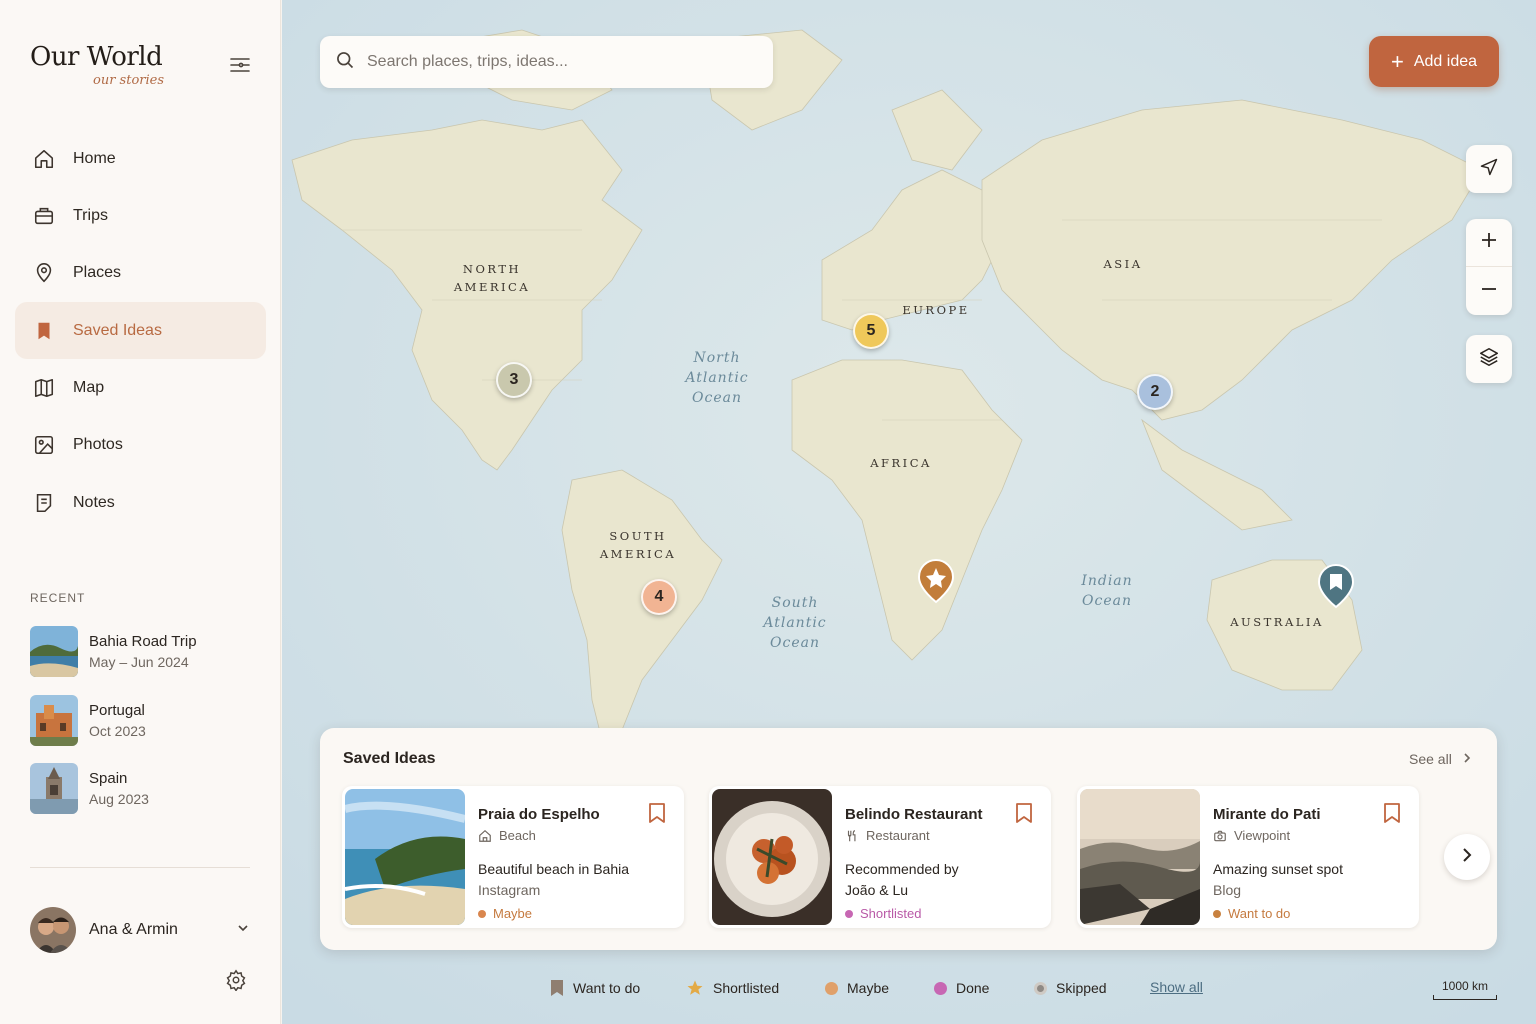 The width and height of the screenshot is (1536, 1024). Describe the element at coordinates (140, 158) in the screenshot. I see `nav-item-home: Home` at that location.